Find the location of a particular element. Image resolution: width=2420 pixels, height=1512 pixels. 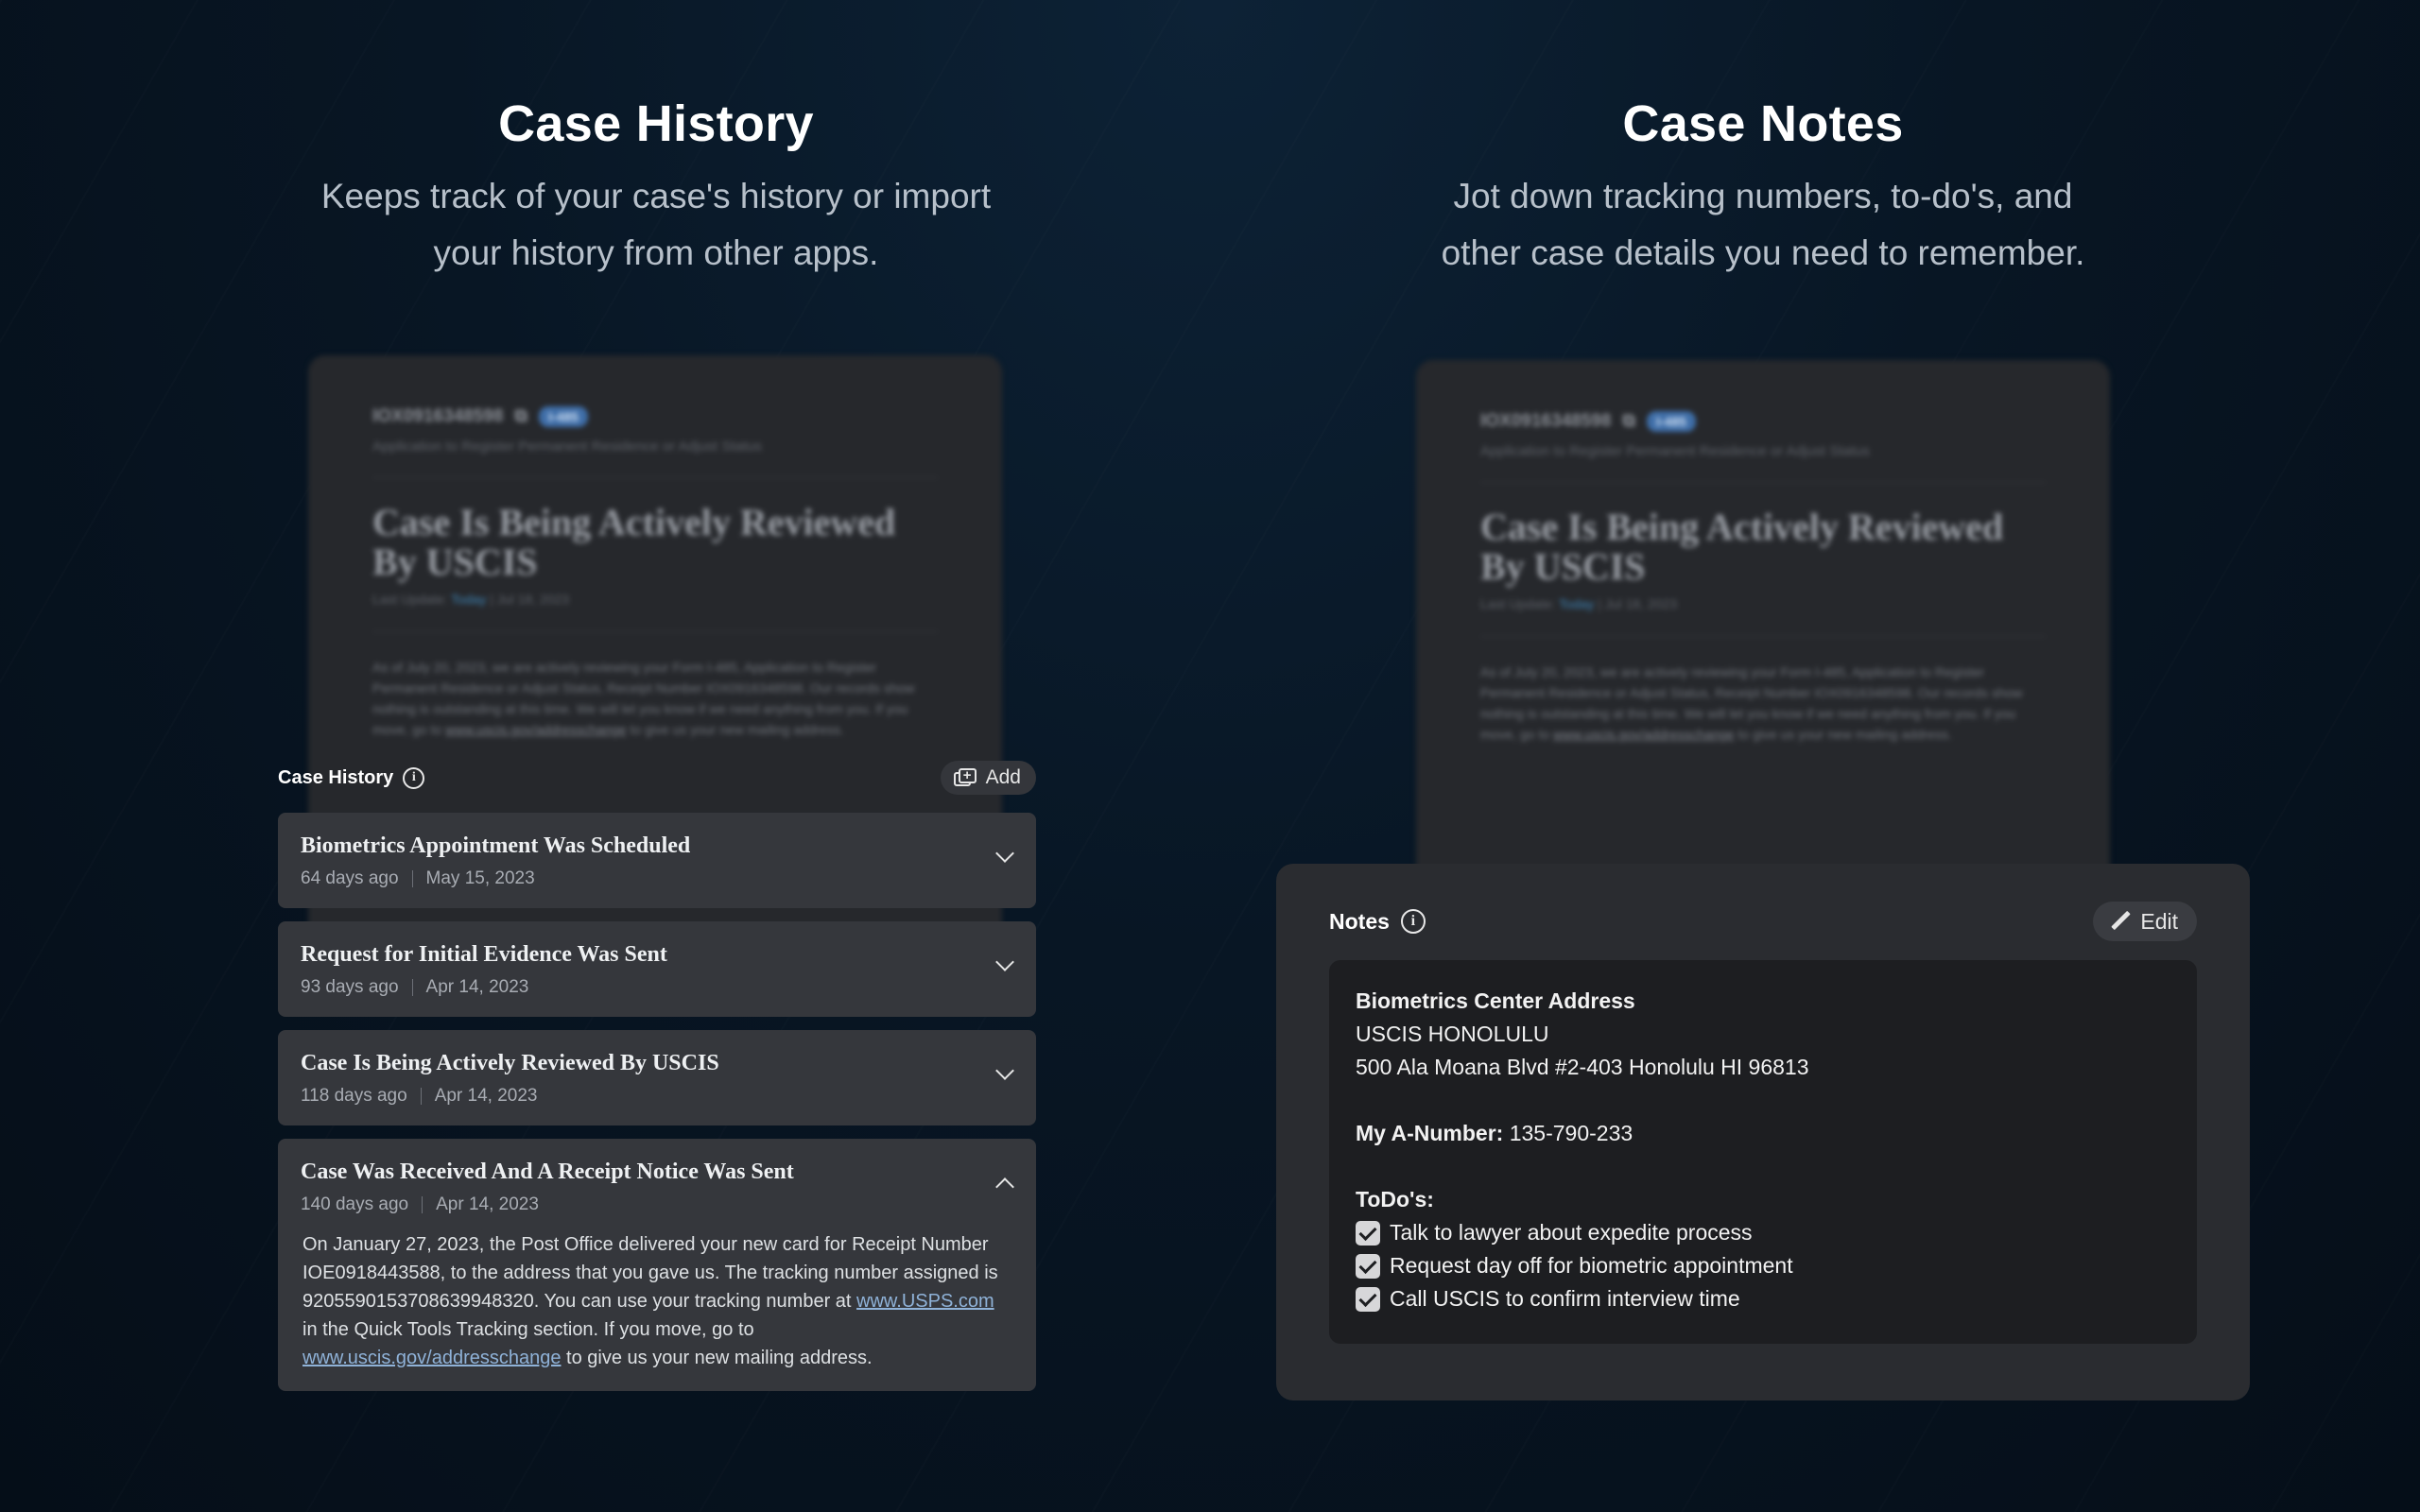

add-history-button: + Add is located at coordinates (988, 778).